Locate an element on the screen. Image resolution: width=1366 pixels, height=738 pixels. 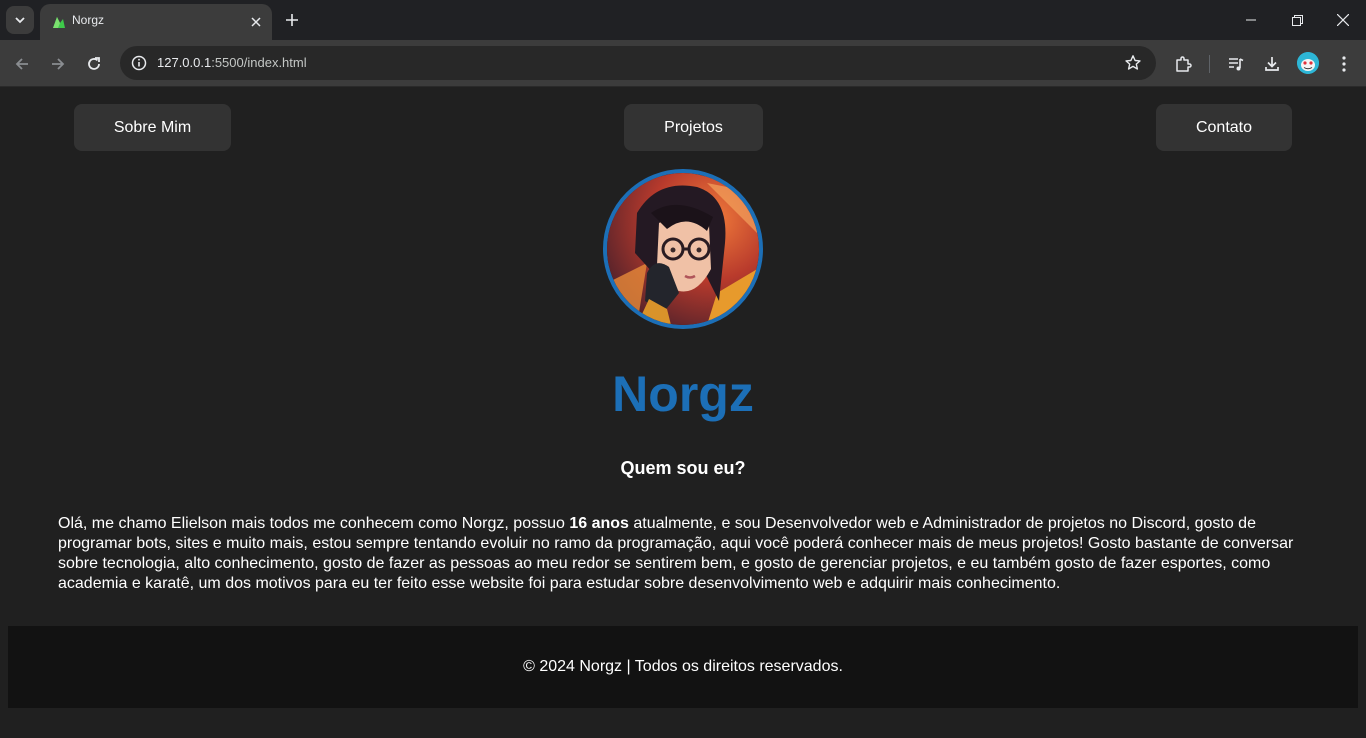
forward-button is located at coordinates (58, 64).